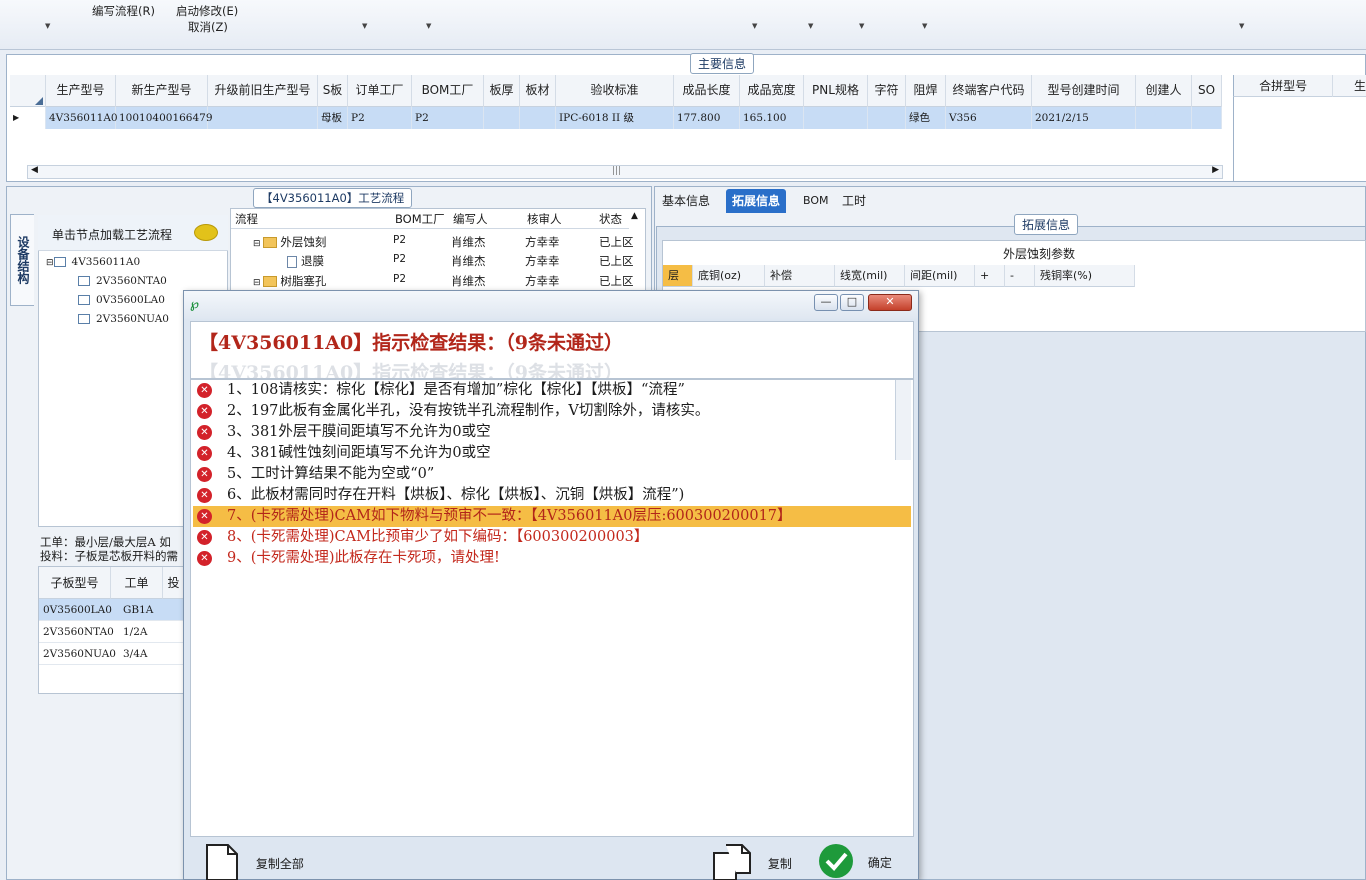  Describe the element at coordinates (772, 118) in the screenshot. I see `cell: 165.100` at that location.